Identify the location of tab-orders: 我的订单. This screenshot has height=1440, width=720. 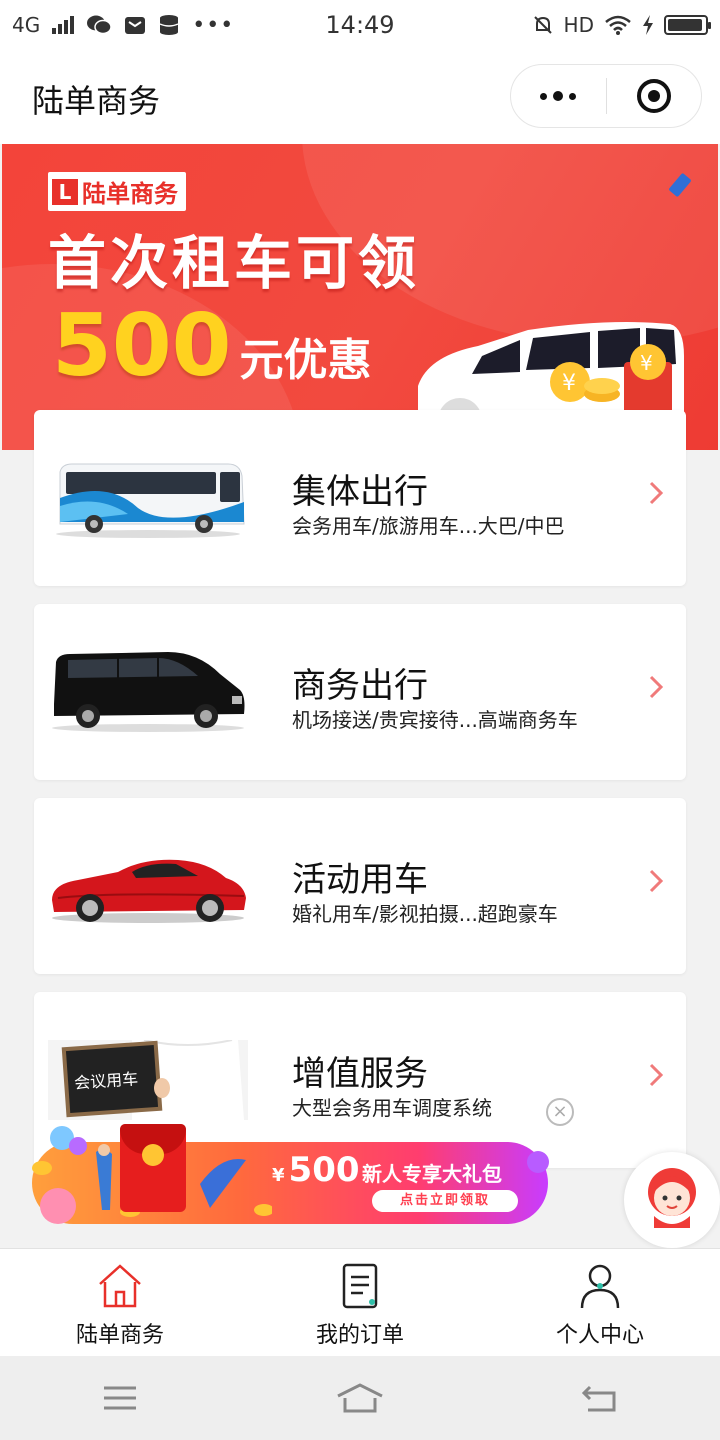
(360, 1302).